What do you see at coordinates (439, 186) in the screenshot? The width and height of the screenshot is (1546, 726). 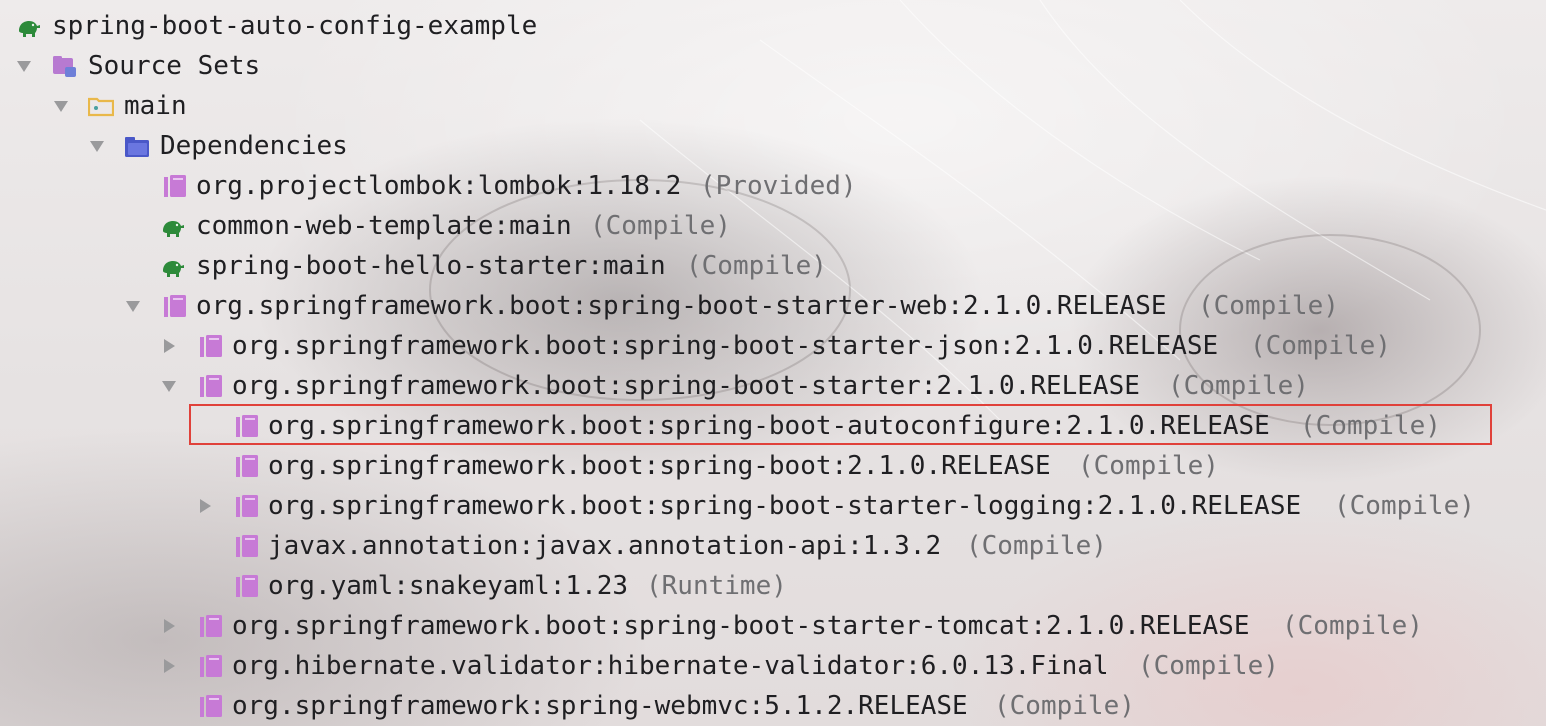 I see `dependency-name: org.projectlombok:lombok:1.18.2` at bounding box center [439, 186].